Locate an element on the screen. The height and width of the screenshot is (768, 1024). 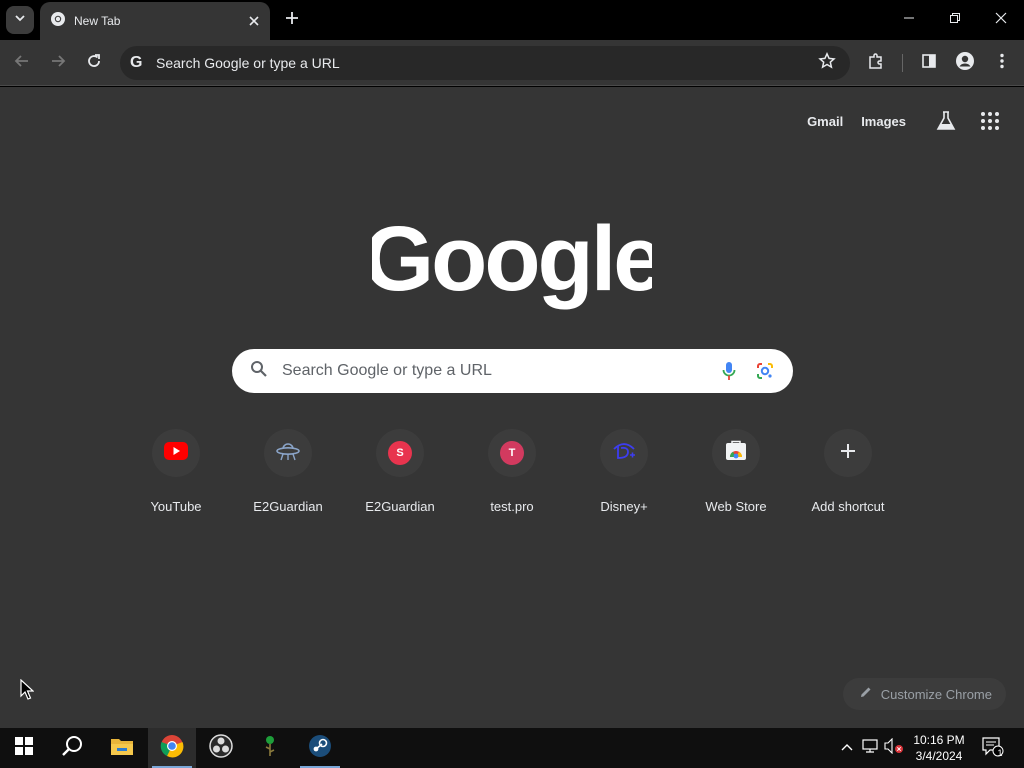
taskbar-file-explorer is located at coordinates (122, 748).